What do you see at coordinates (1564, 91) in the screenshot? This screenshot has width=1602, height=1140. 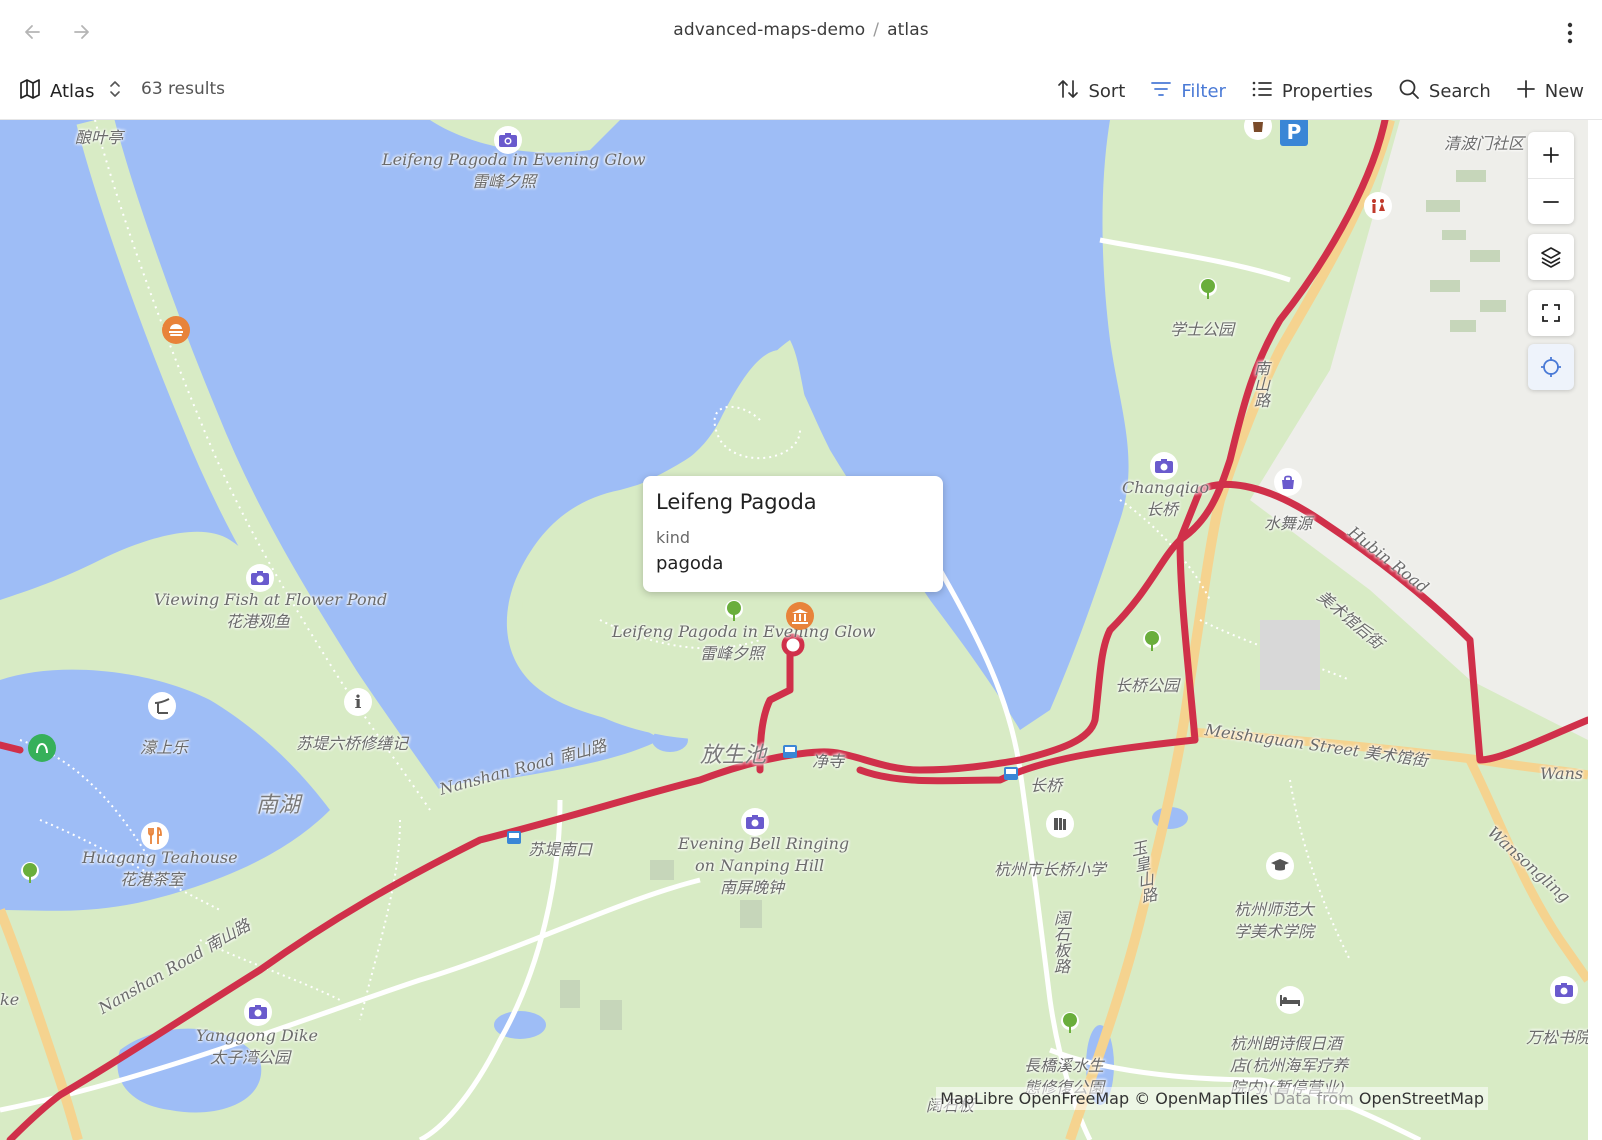 I see `new-label: New` at bounding box center [1564, 91].